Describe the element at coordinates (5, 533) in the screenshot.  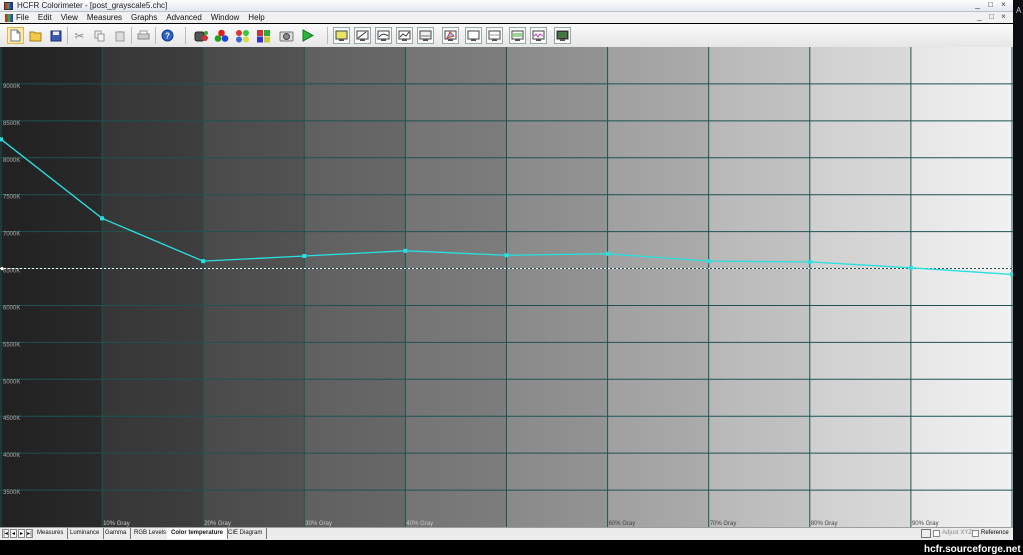
I see `tab-first-button: |◂` at that location.